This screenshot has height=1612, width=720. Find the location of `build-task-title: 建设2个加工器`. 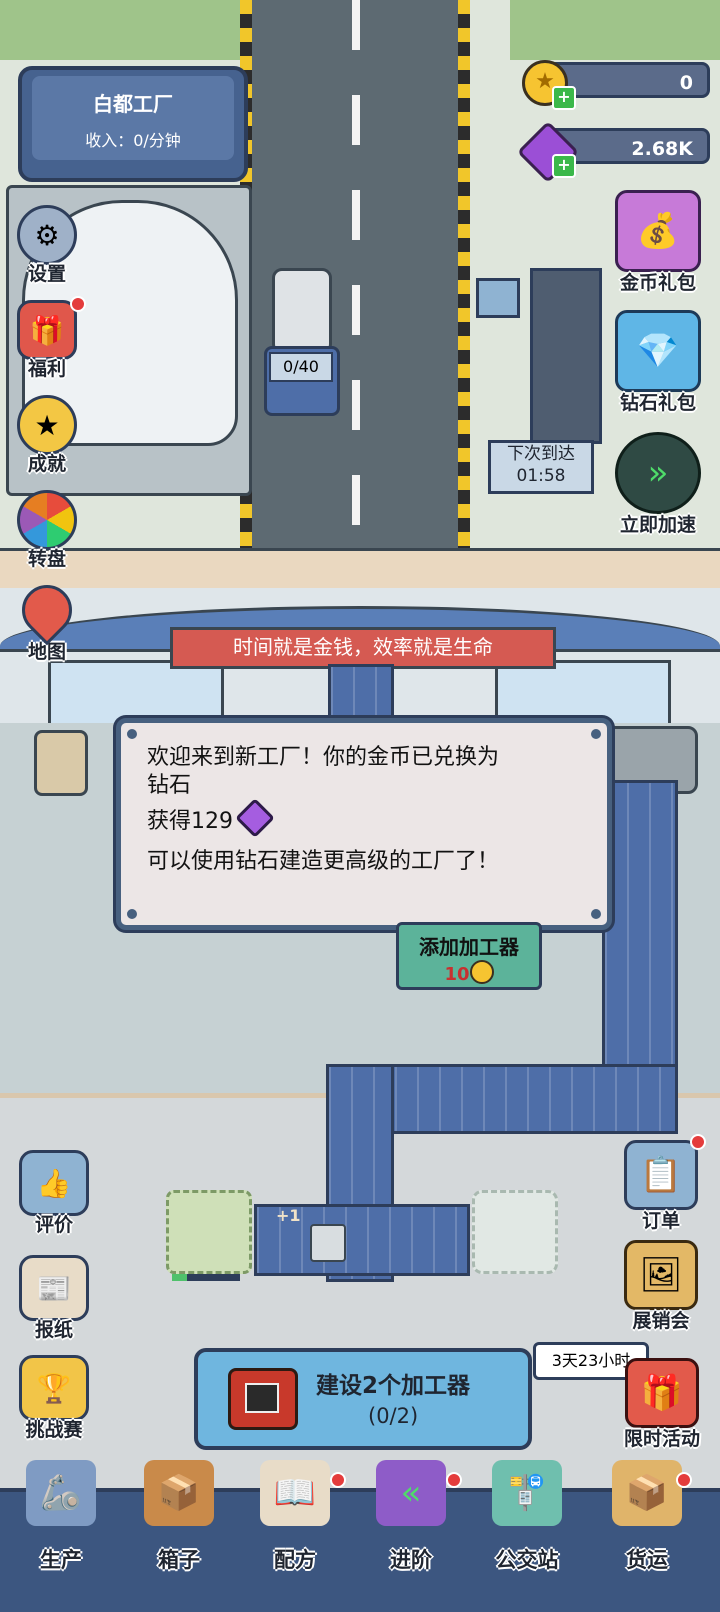

build-task-title: 建设2个加工器 is located at coordinates (393, 1386).